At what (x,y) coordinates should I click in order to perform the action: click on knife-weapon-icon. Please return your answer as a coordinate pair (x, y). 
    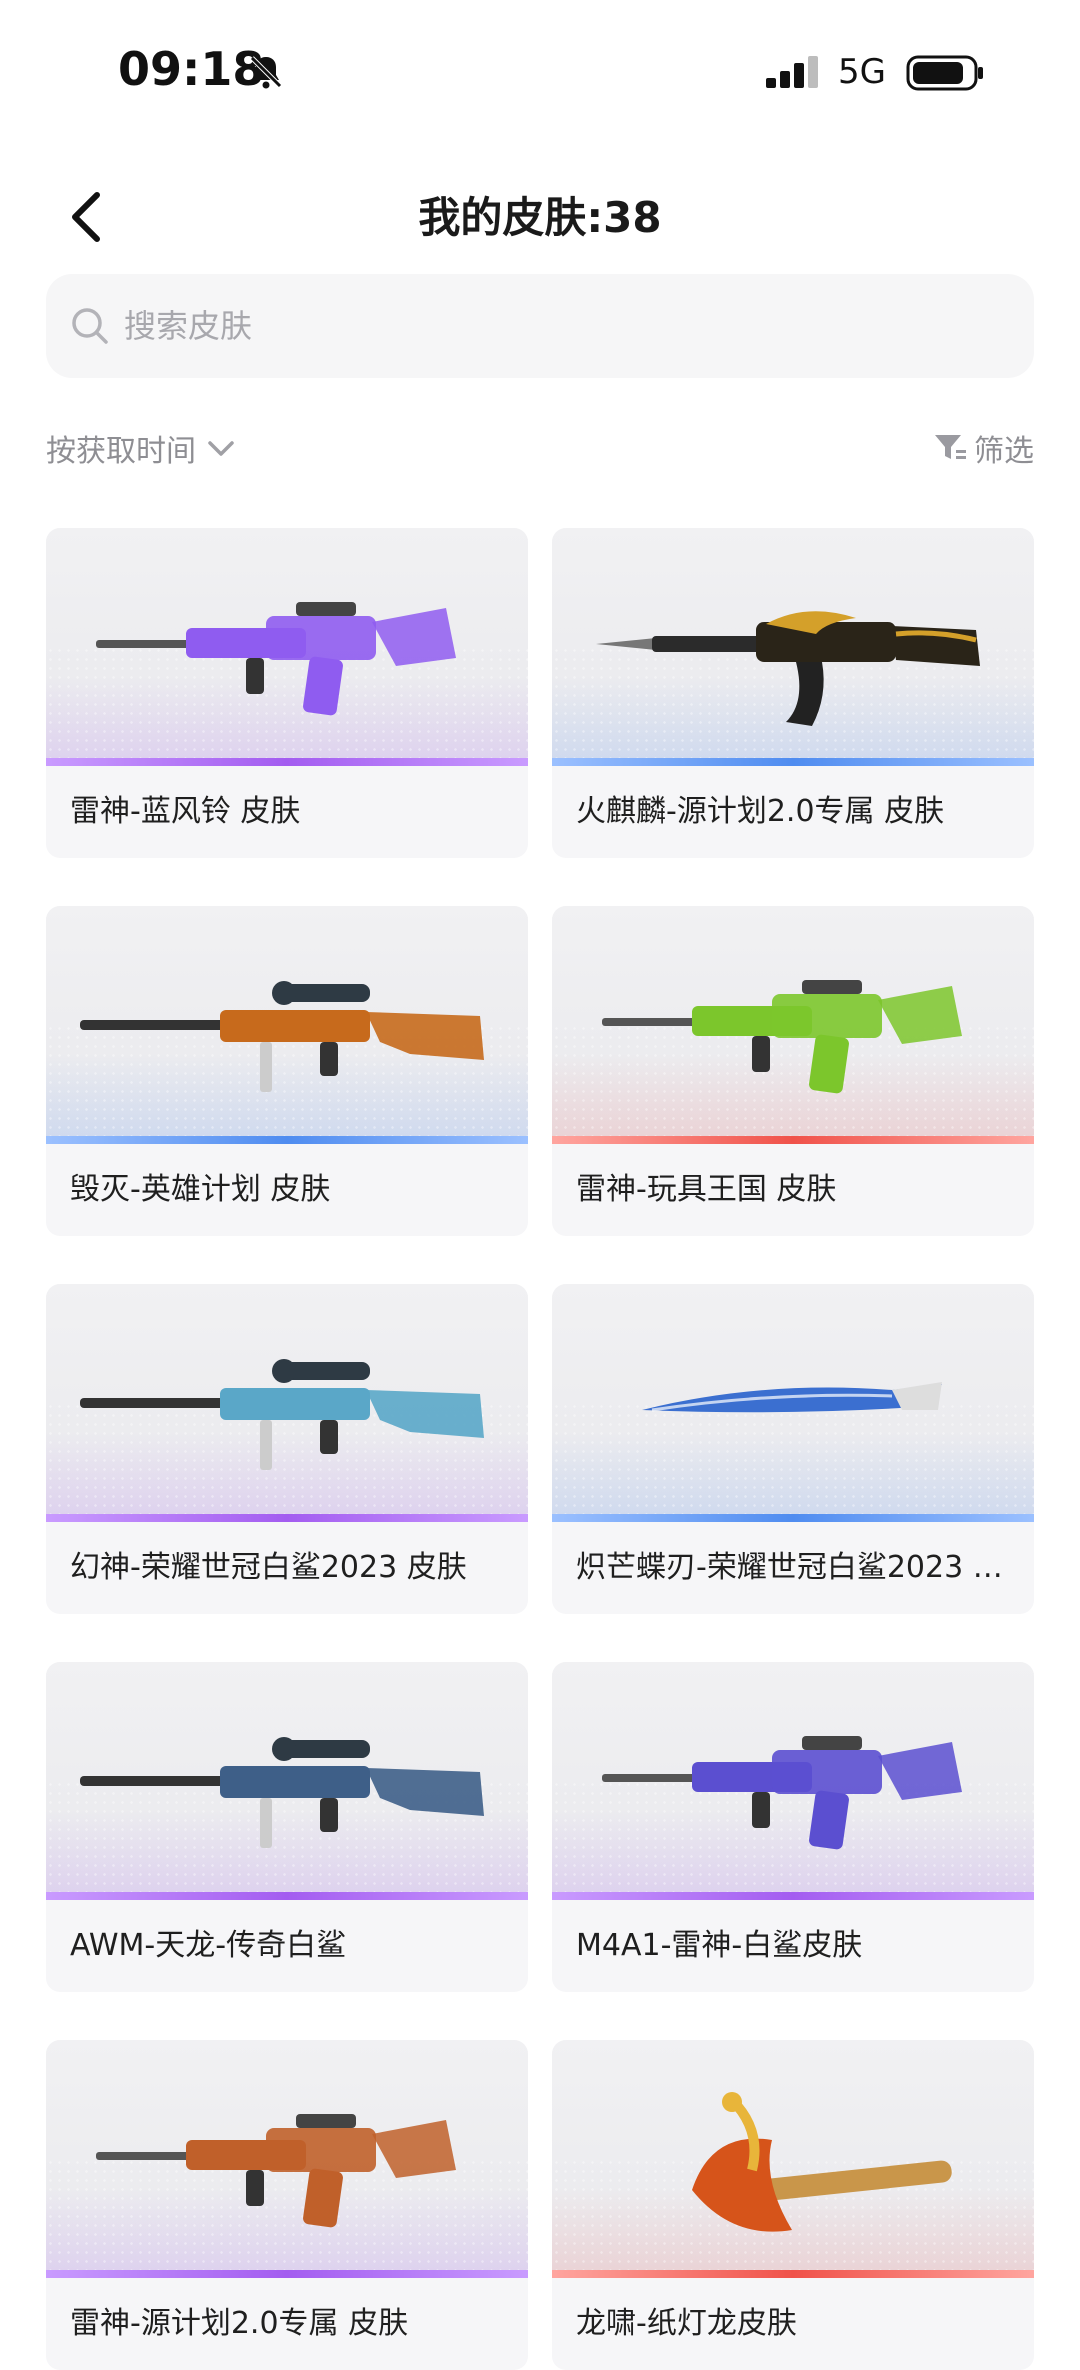
    Looking at the image, I should click on (792, 1397).